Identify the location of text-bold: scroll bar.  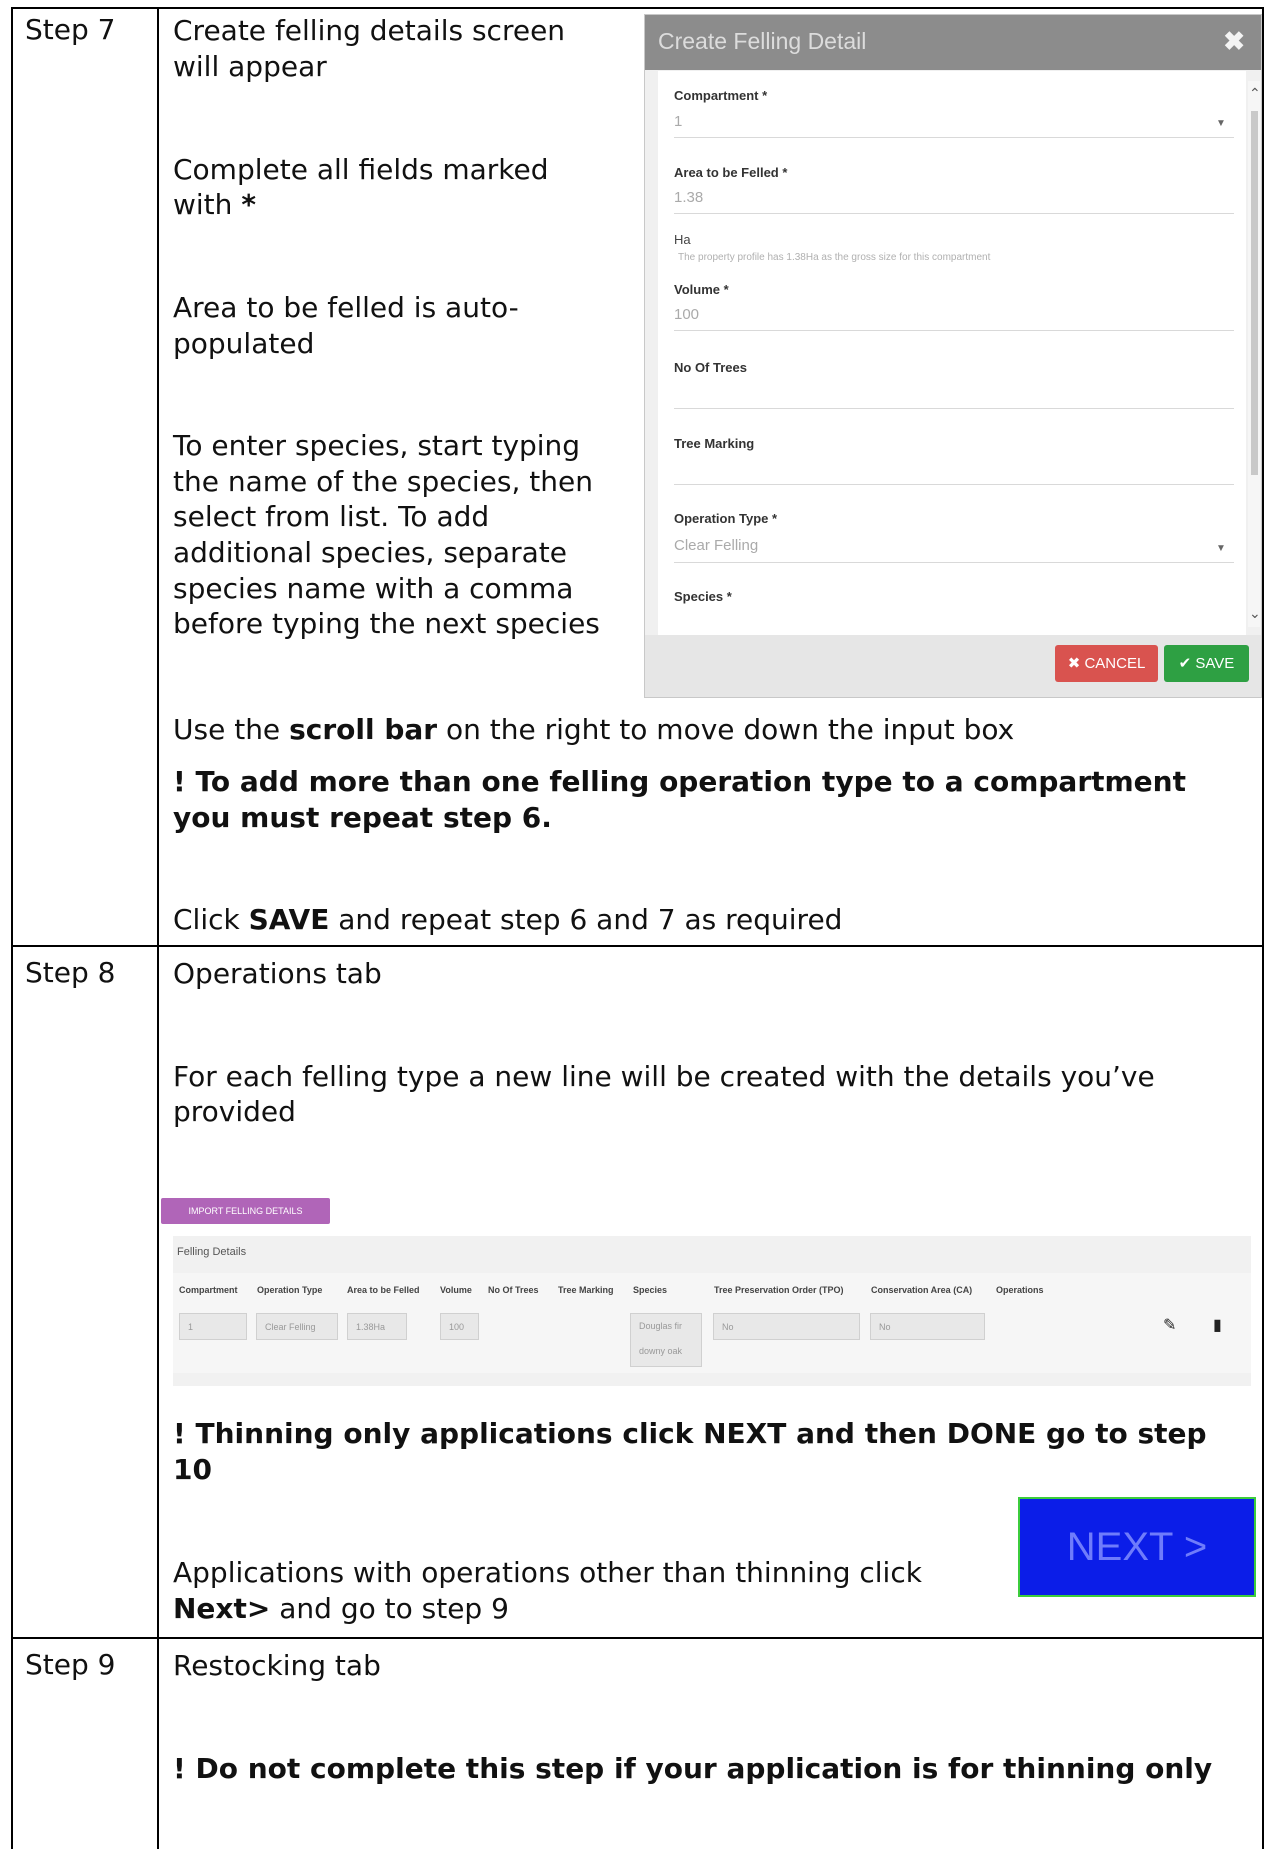
(363, 729).